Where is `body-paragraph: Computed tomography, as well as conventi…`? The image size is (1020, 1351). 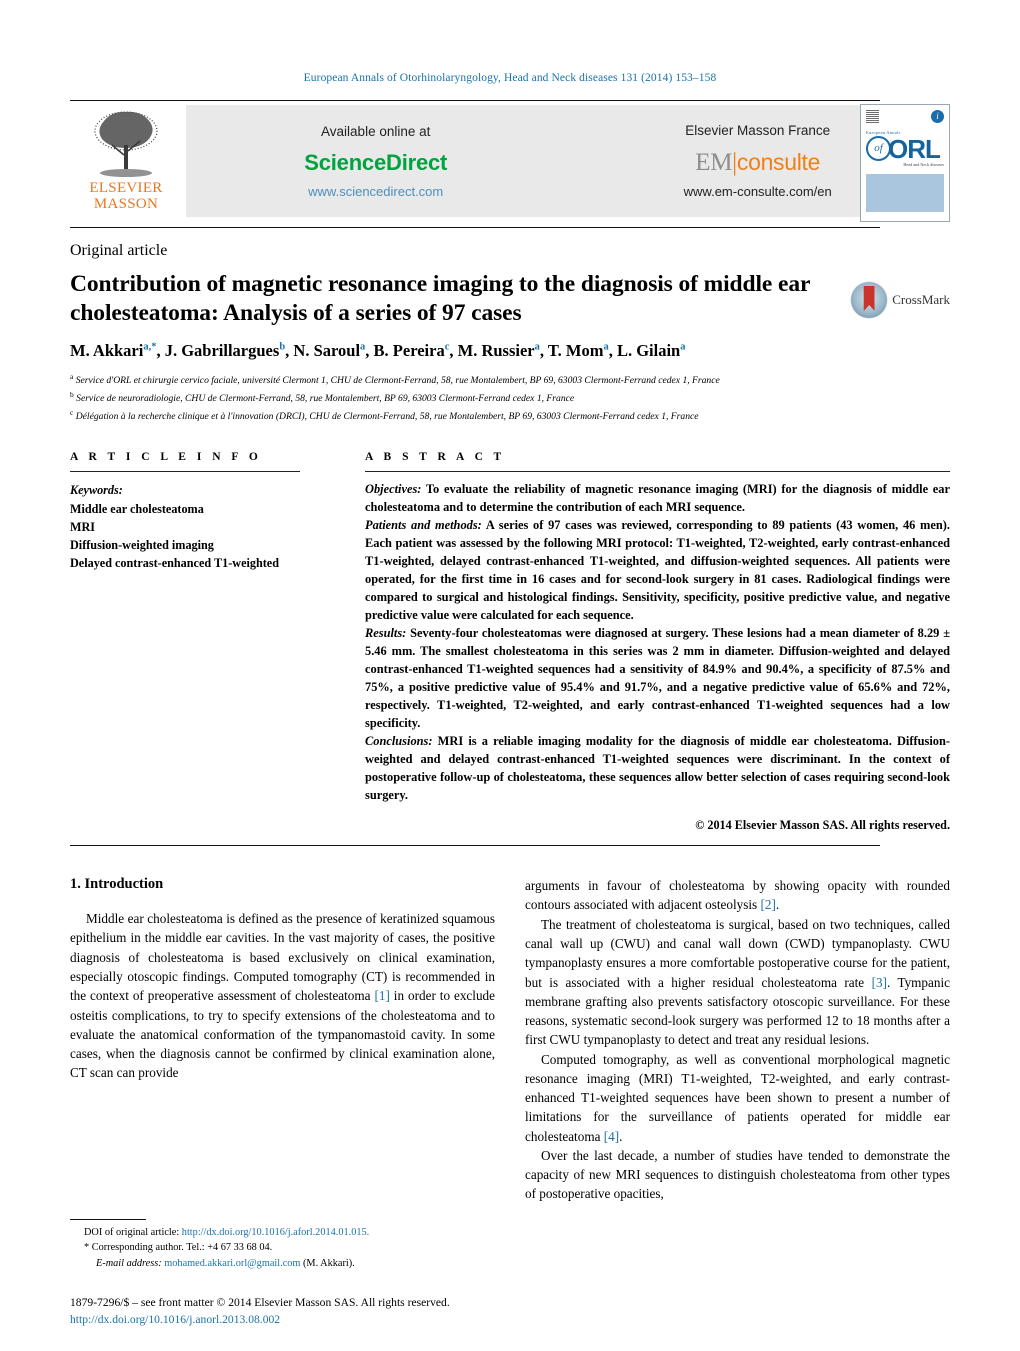 body-paragraph: Computed tomography, as well as conventi… is located at coordinates (737, 1097).